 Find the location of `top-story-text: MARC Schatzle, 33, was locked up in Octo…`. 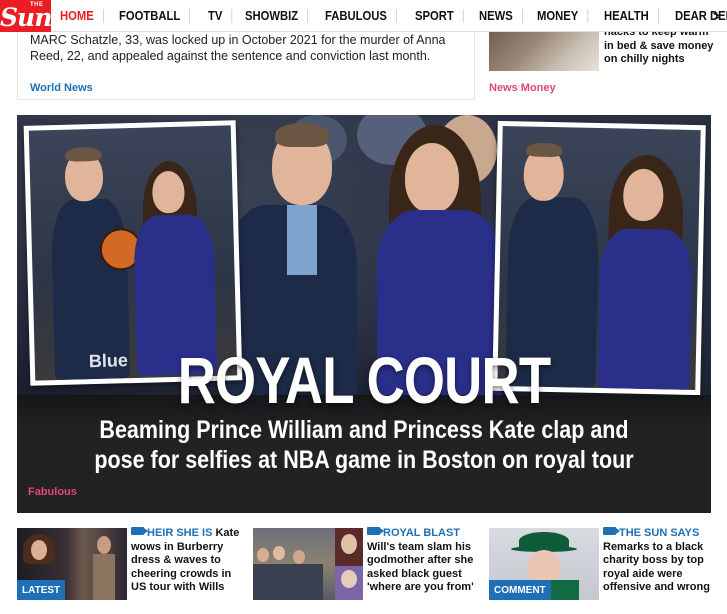

top-story-text: MARC Schatzle, 33, was locked up in Octo… is located at coordinates (238, 48).